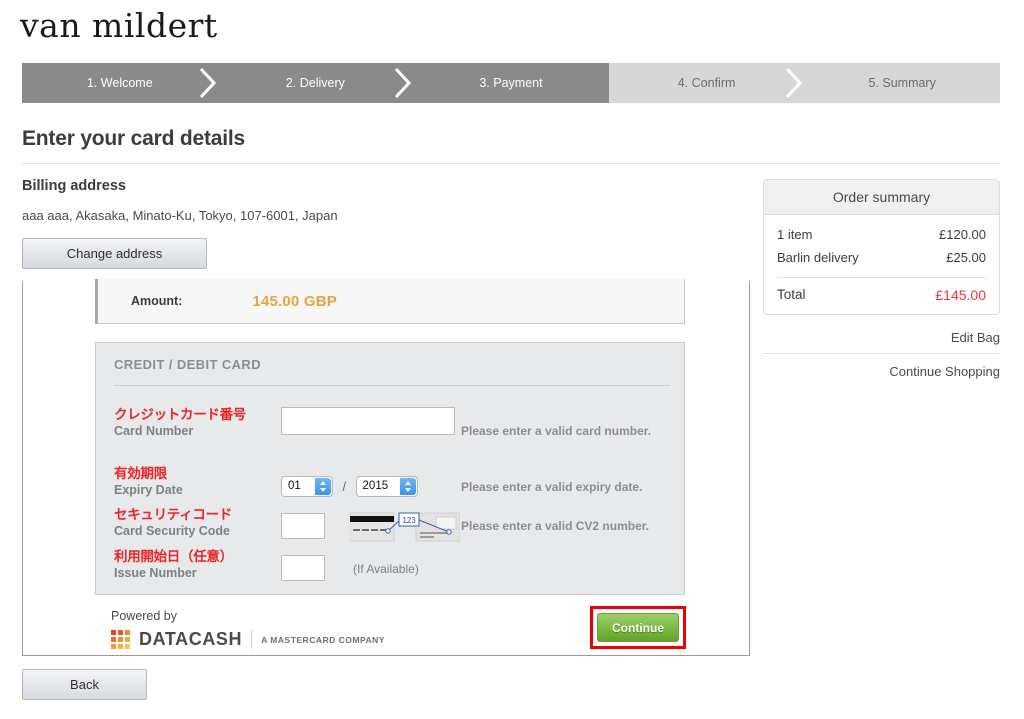 The image size is (1024, 719). What do you see at coordinates (368, 421) in the screenshot?
I see `card-number-input` at bounding box center [368, 421].